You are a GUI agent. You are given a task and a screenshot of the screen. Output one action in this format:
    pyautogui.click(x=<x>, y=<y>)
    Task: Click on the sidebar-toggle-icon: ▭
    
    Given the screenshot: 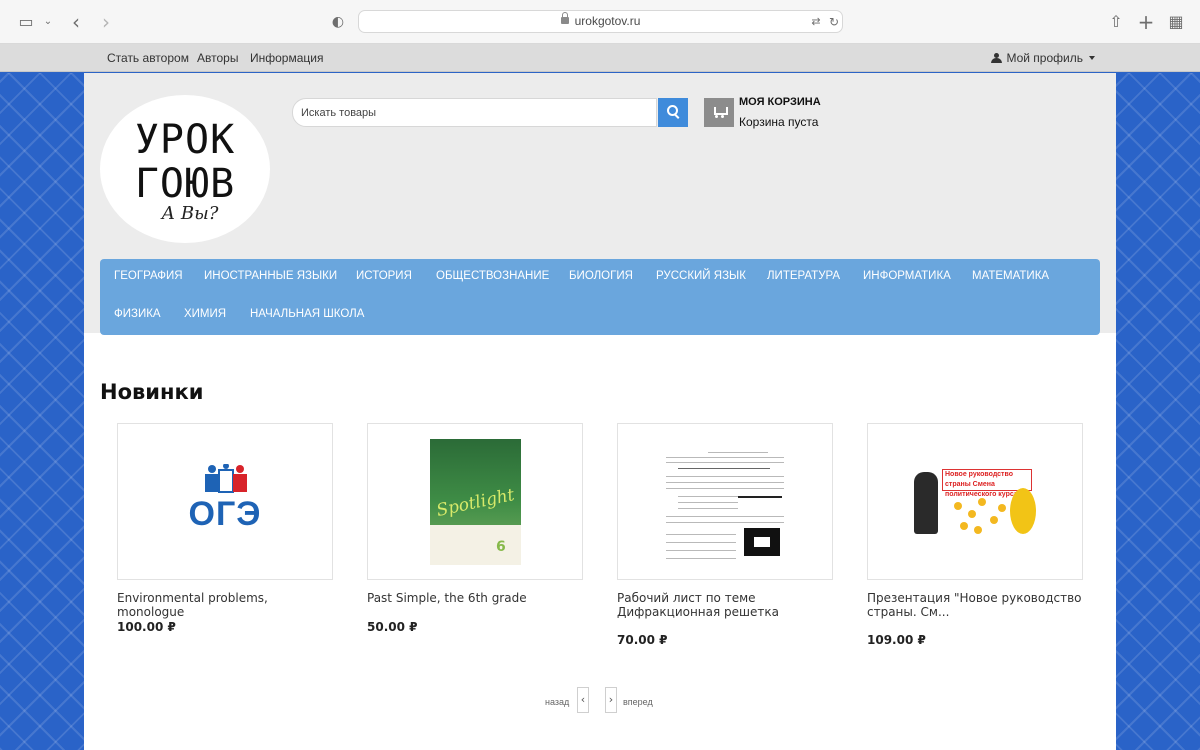 What is the action you would take?
    pyautogui.click(x=26, y=22)
    